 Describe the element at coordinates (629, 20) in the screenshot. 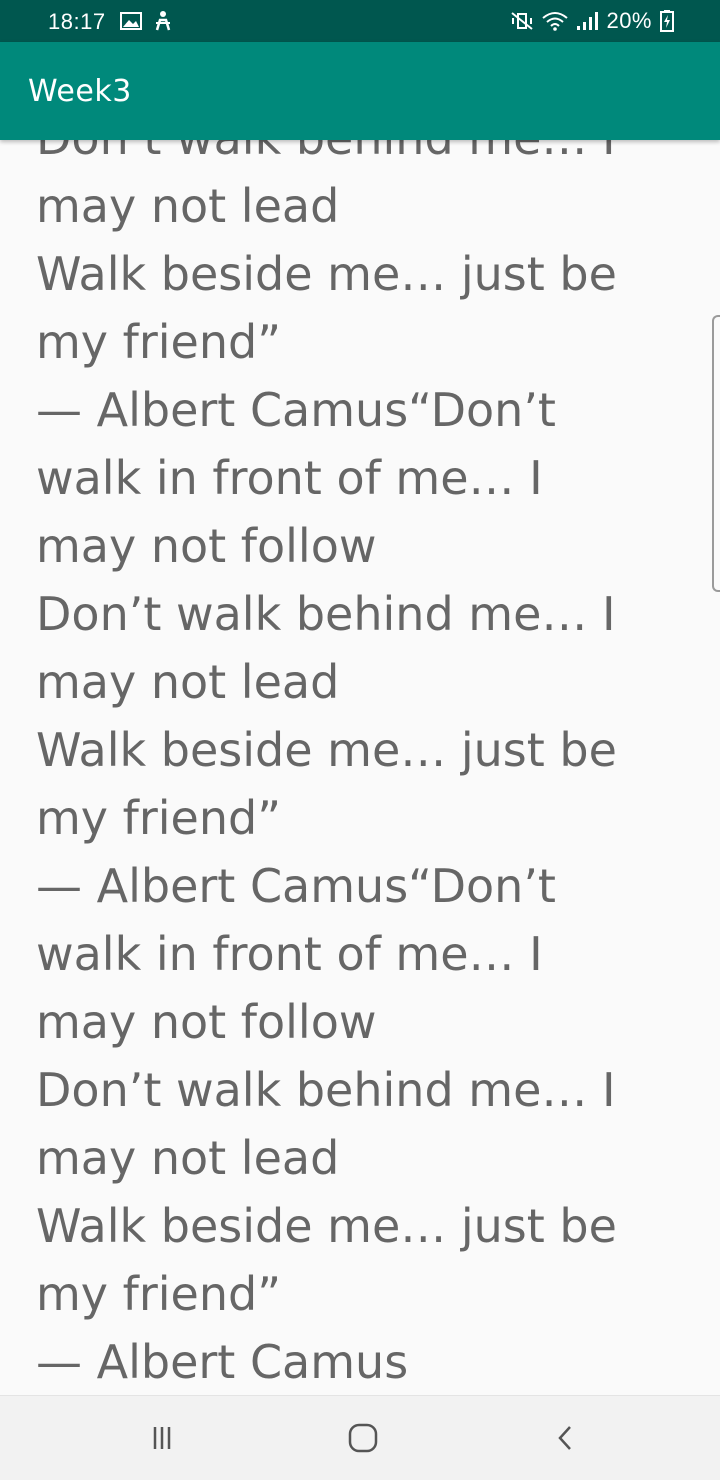

I see `battery-percent: 20%` at that location.